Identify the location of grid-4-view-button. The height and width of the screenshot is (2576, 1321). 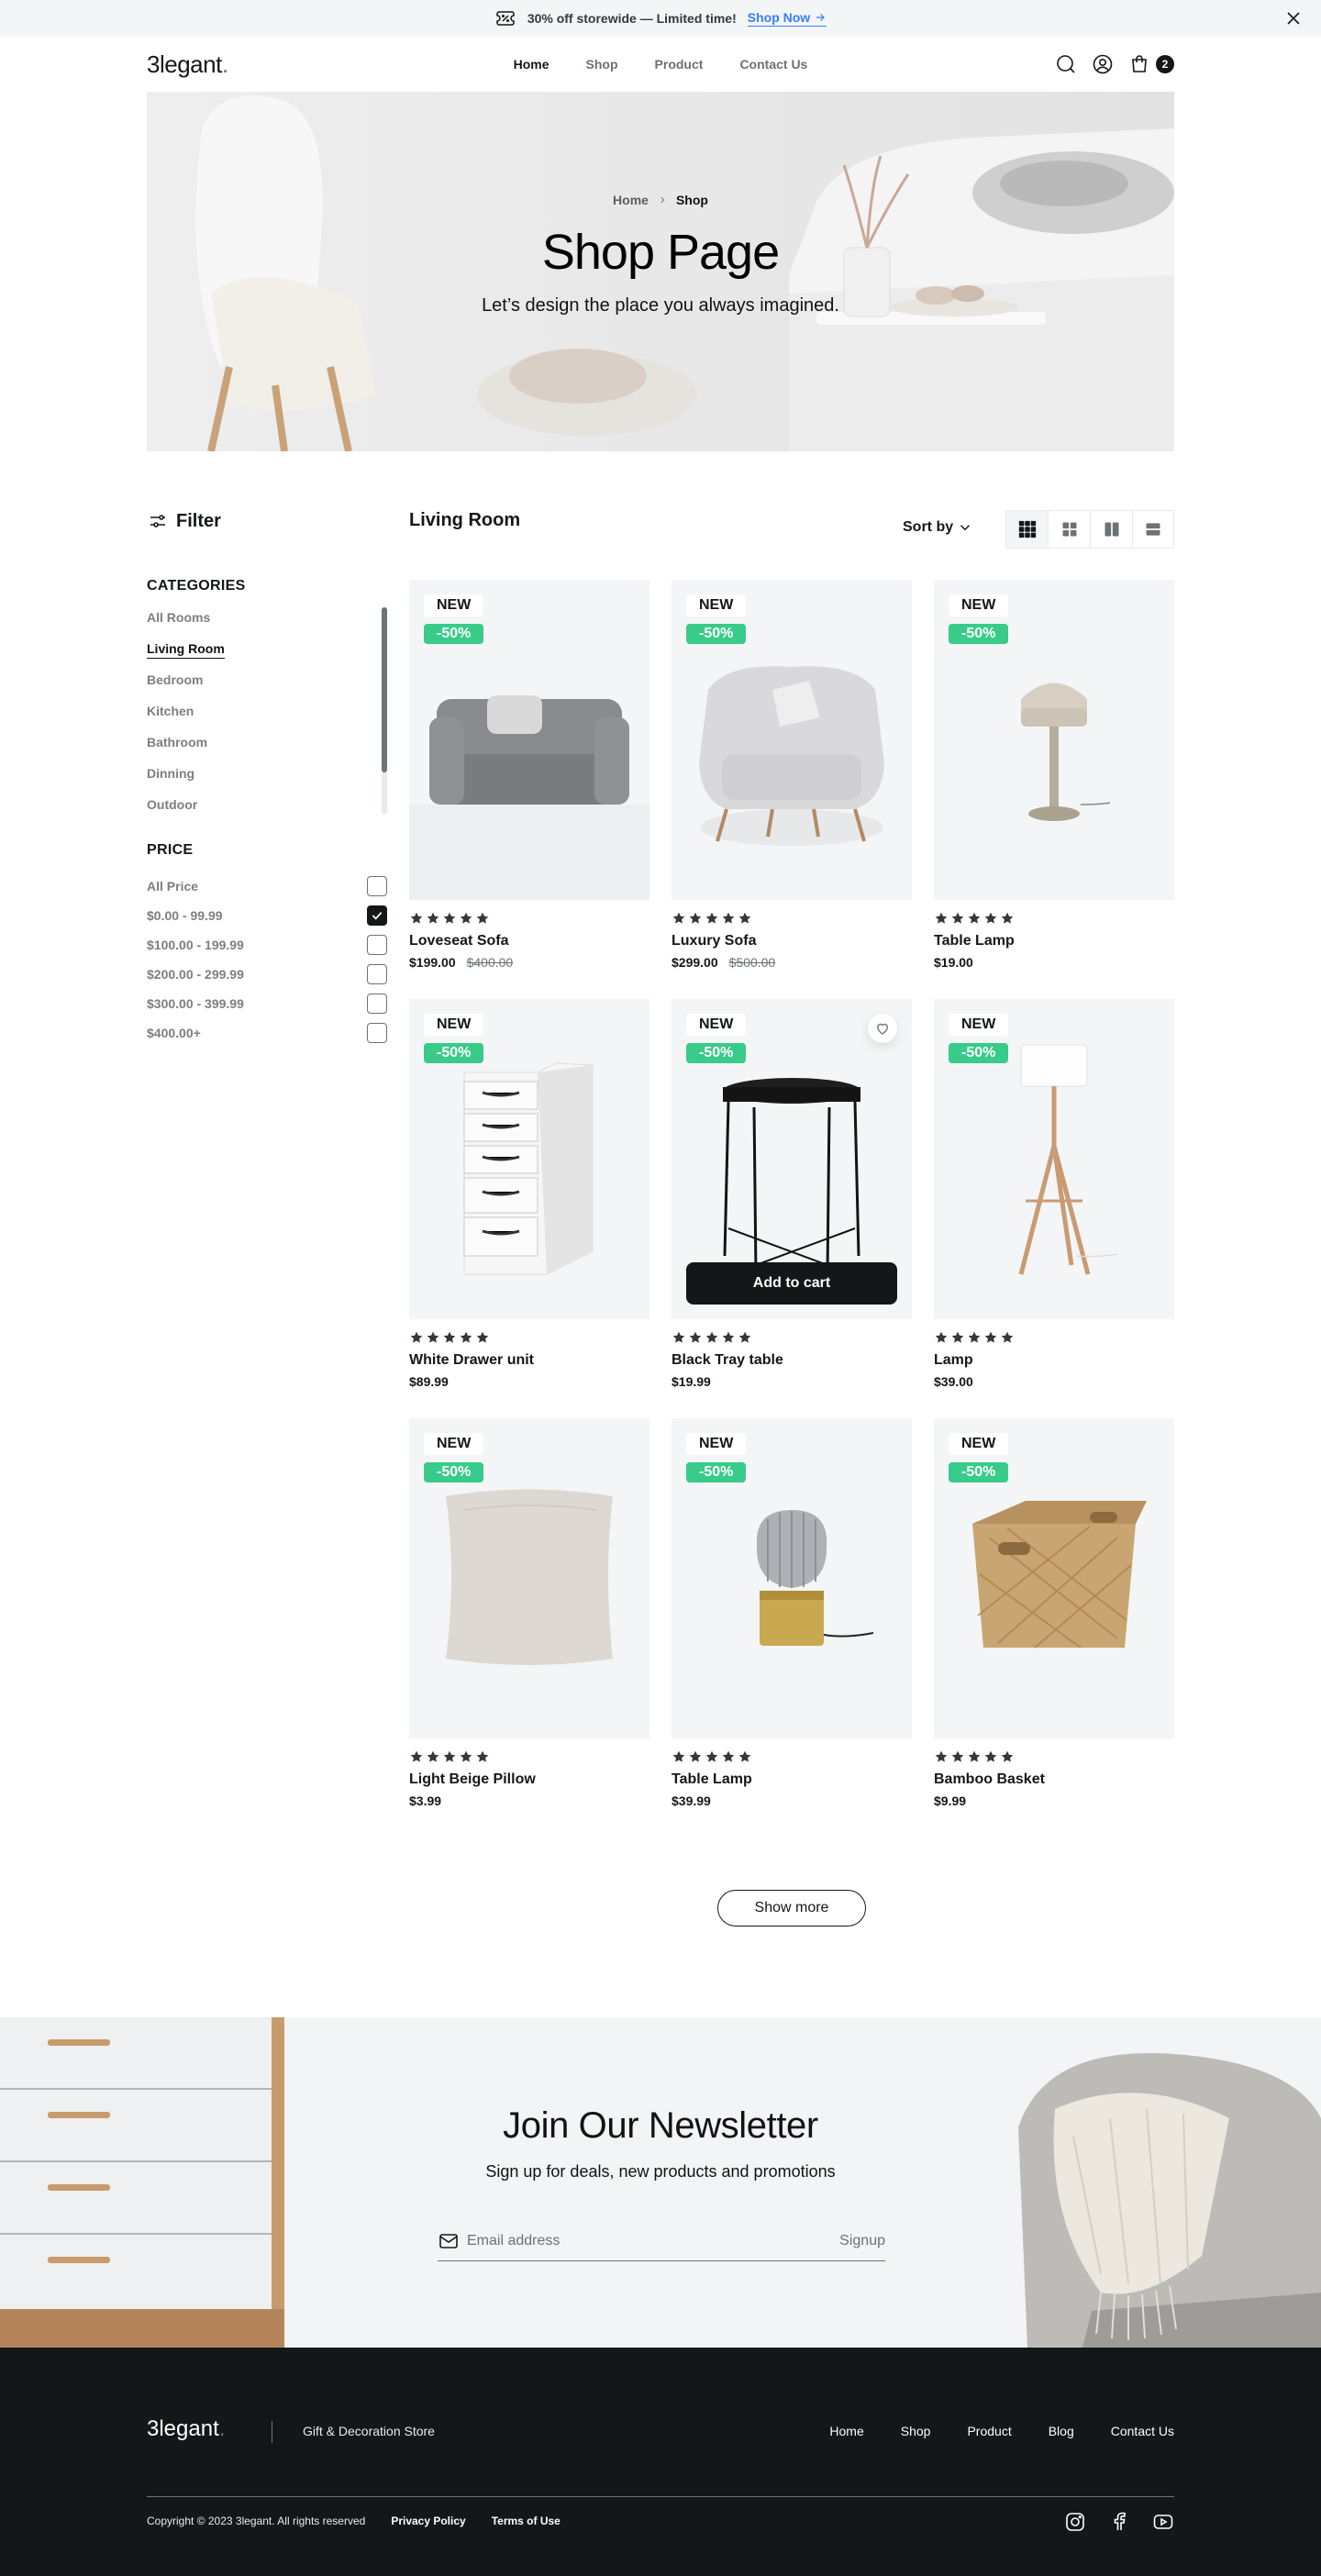
(1069, 529).